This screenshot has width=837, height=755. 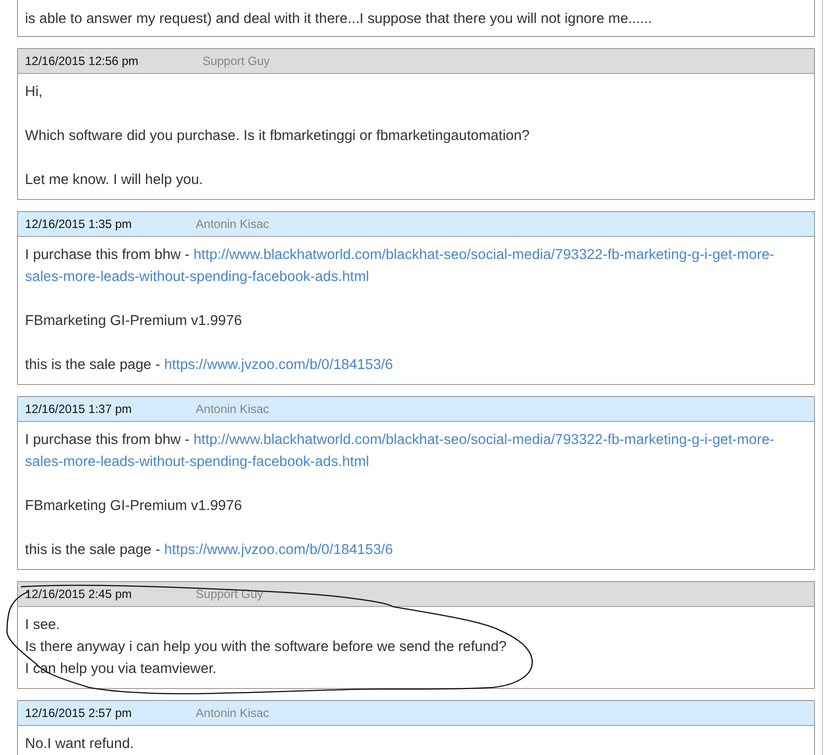 I want to click on message-date: 12/16/2015 1:37 pm, so click(x=78, y=409).